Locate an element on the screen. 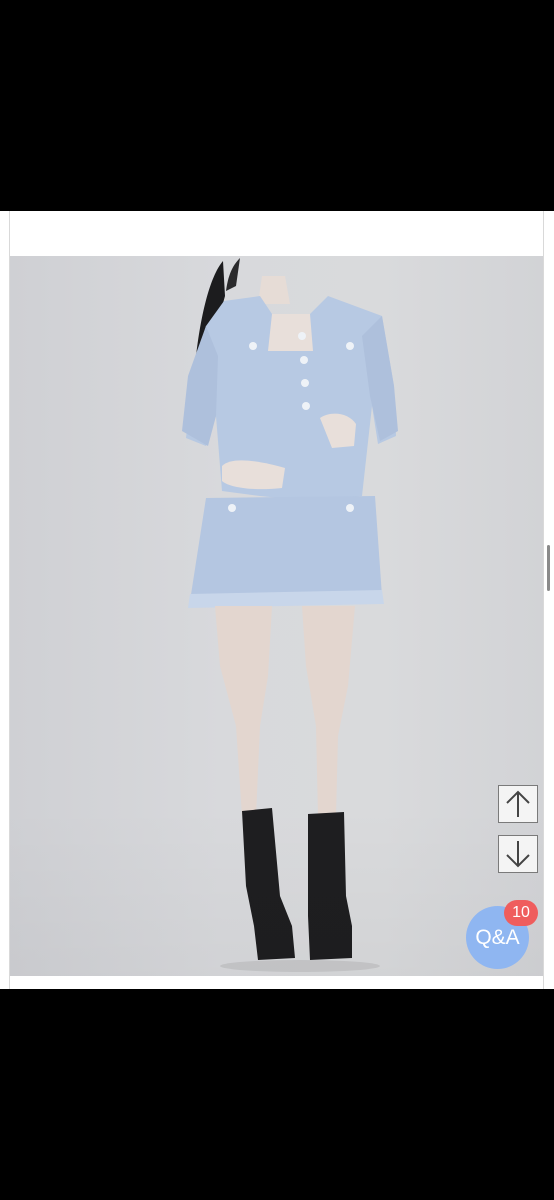  photo-floor-shade is located at coordinates (276, 891).